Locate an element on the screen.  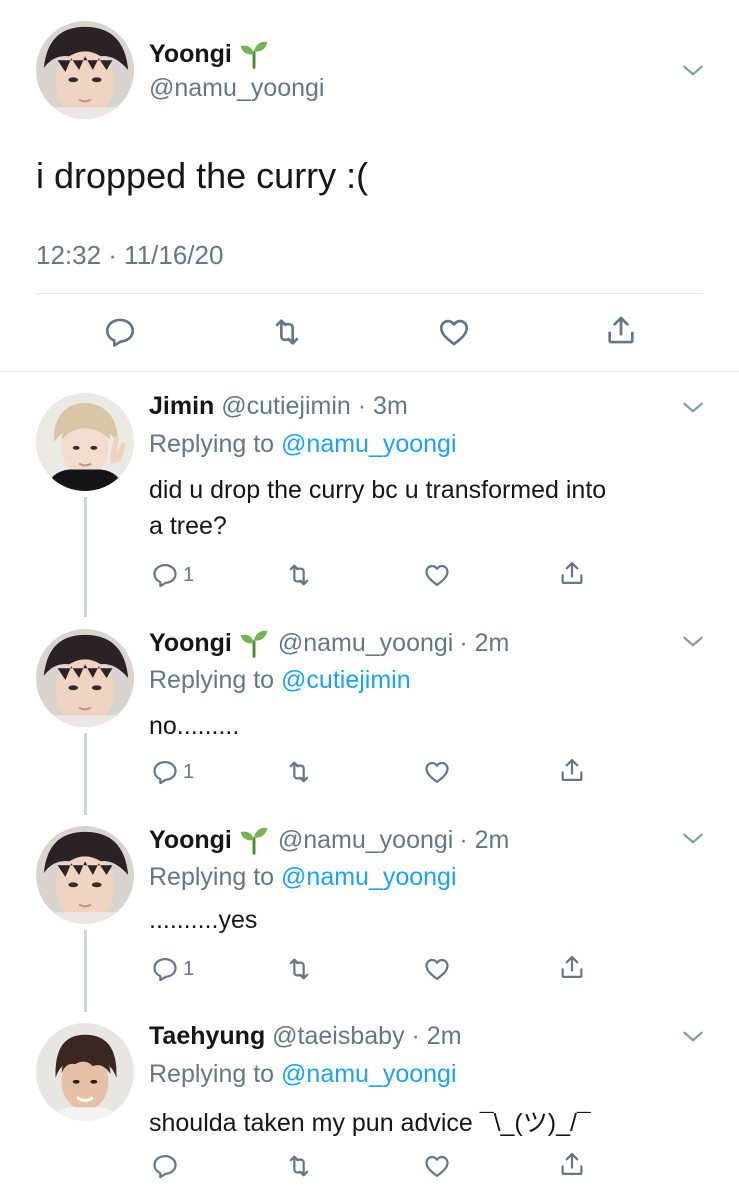
author-handle: @cutiejimin is located at coordinates (286, 406).